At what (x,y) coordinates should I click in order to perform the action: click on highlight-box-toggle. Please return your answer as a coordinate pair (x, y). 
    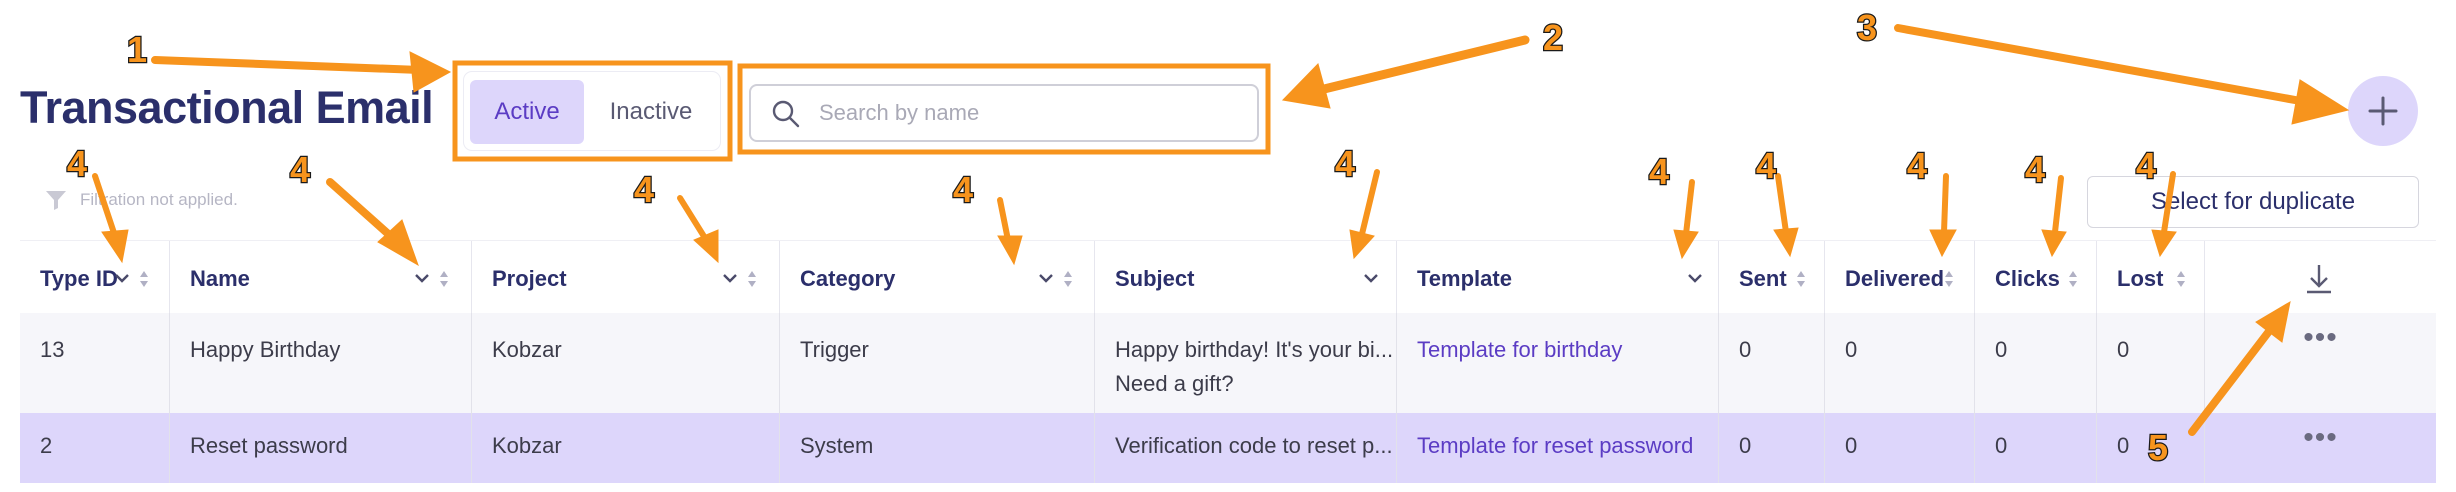
    Looking at the image, I should click on (592, 111).